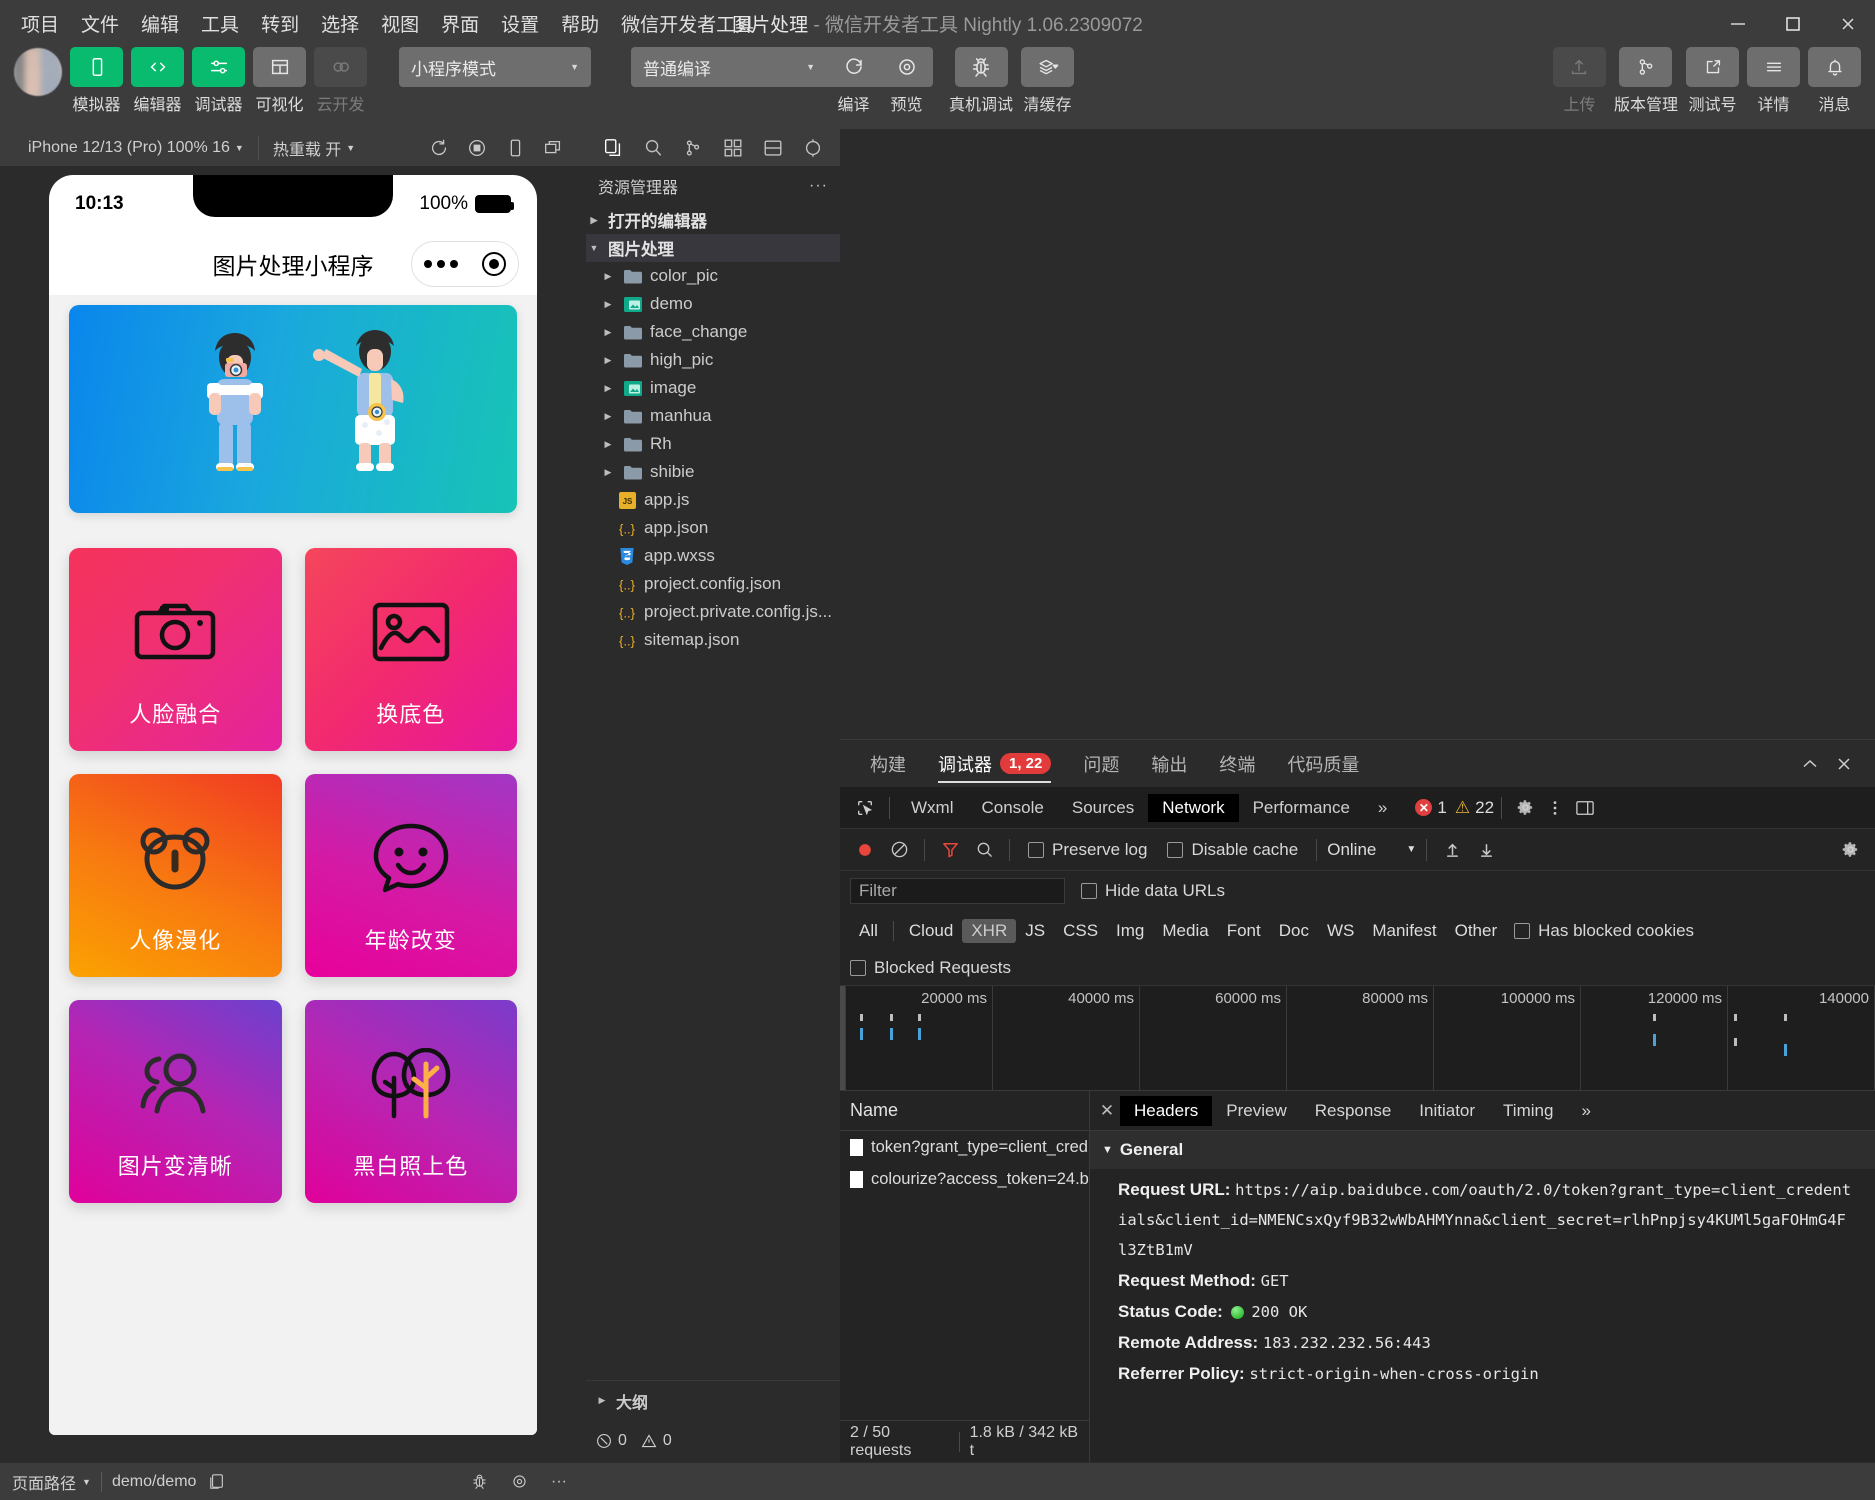 This screenshot has height=1500, width=1875. Describe the element at coordinates (1585, 808) in the screenshot. I see `dock-side-icon` at that location.